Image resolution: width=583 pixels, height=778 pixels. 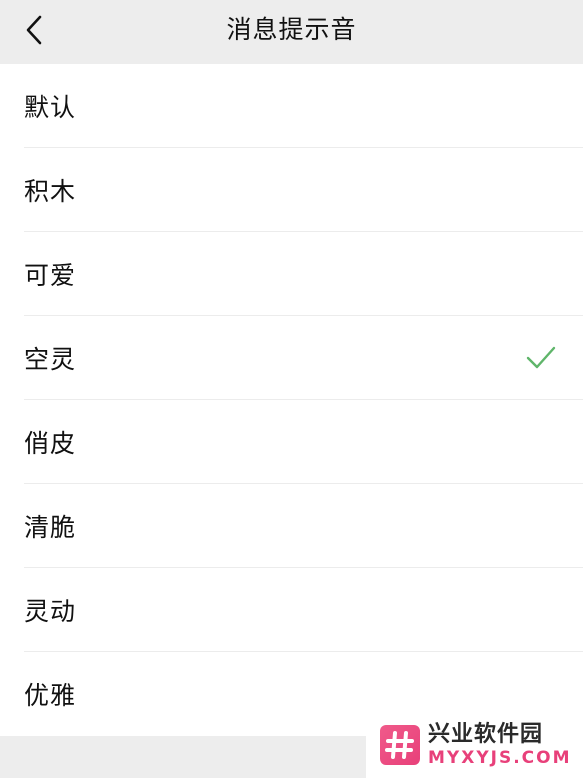 I want to click on page-title: 消息提示音, so click(x=291, y=29).